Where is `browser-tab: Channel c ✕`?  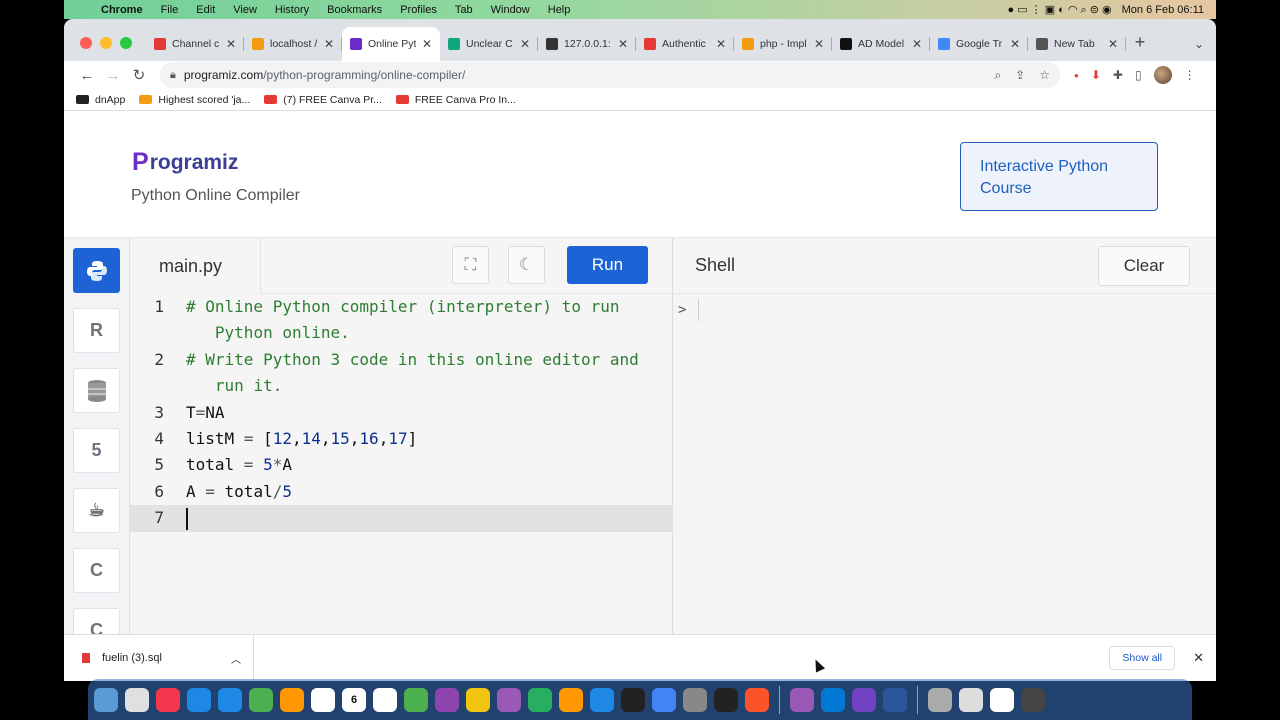
browser-tab: Channel c ✕ is located at coordinates (195, 44).